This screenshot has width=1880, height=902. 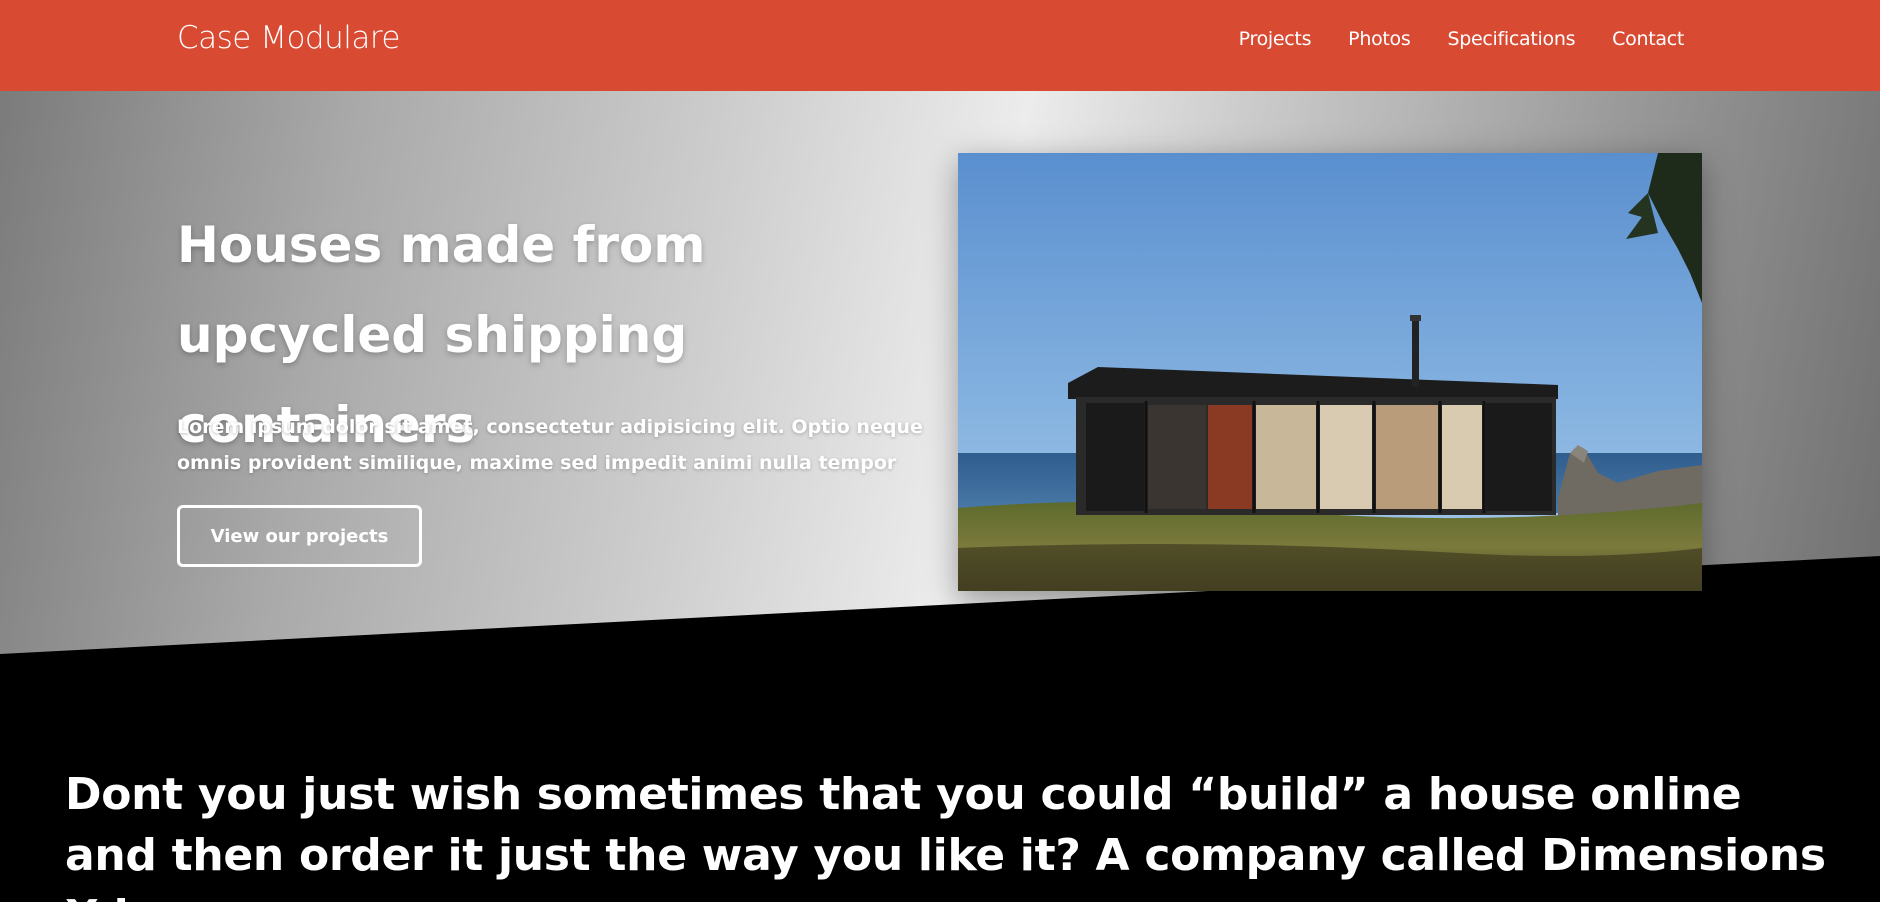 I want to click on main-menu: Projects Photos Specifications Contact, so click(x=1462, y=39).